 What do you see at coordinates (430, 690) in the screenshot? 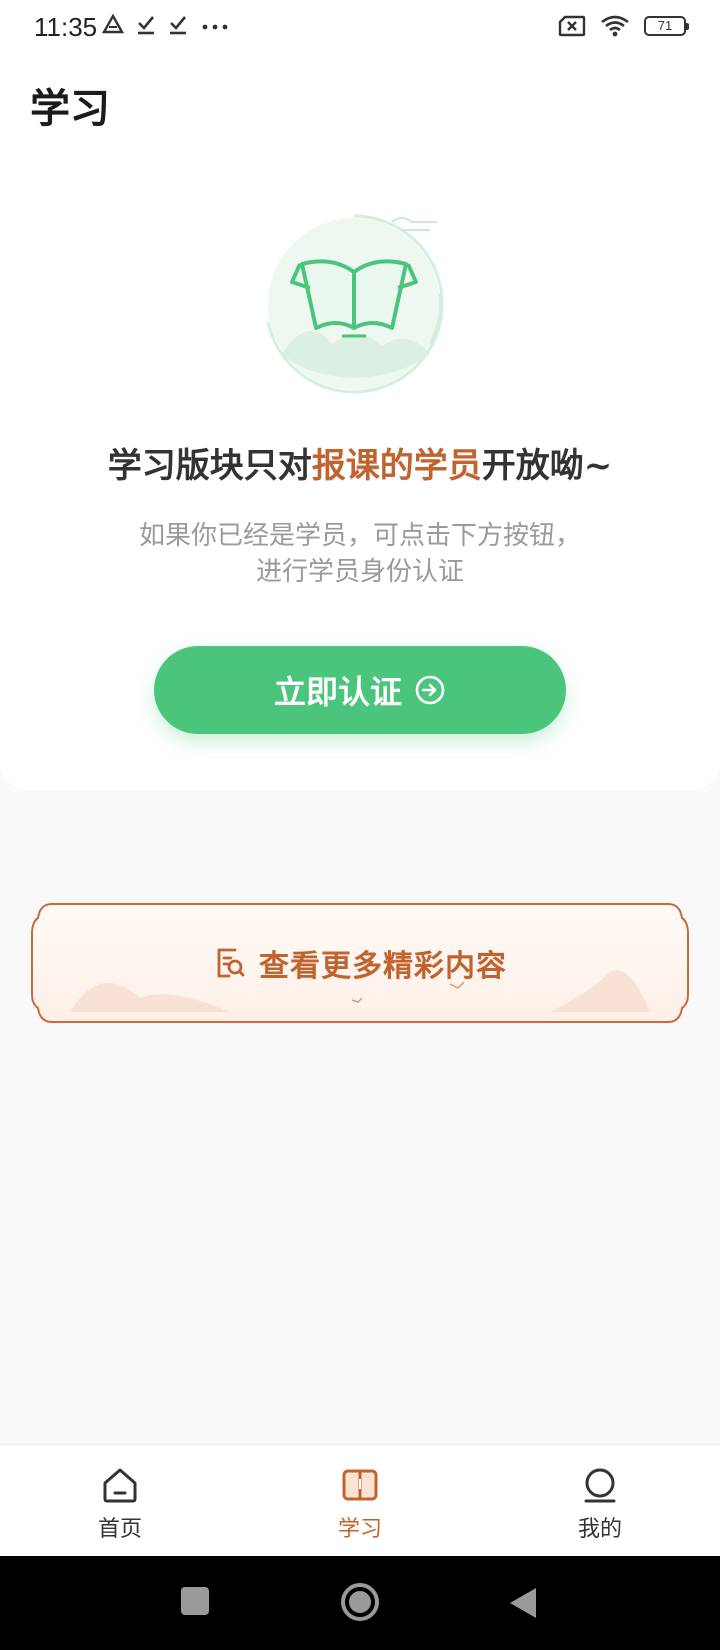
I see `arrow-circle-right-icon` at bounding box center [430, 690].